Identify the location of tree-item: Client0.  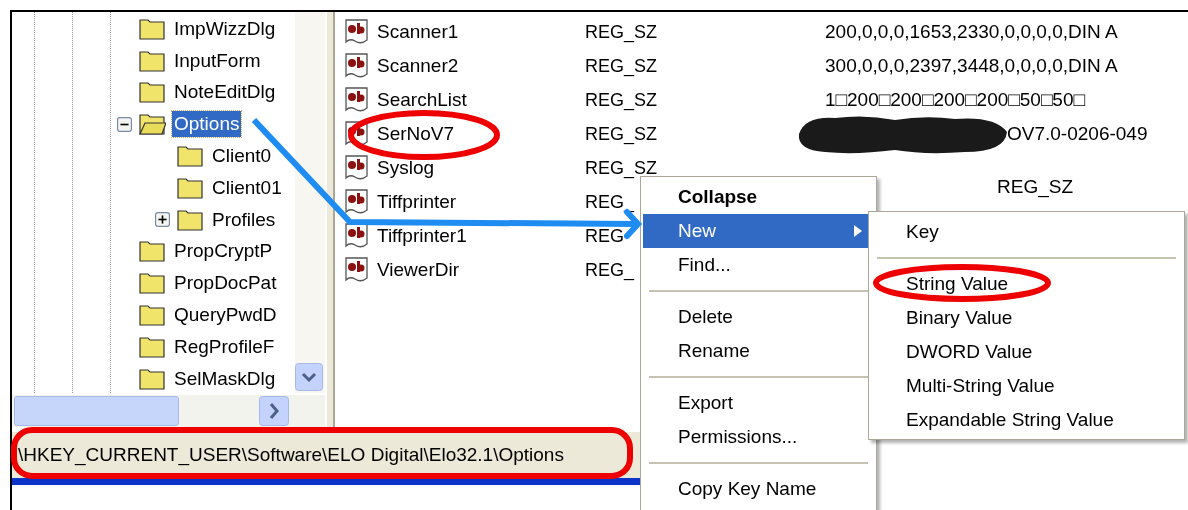
(242, 156).